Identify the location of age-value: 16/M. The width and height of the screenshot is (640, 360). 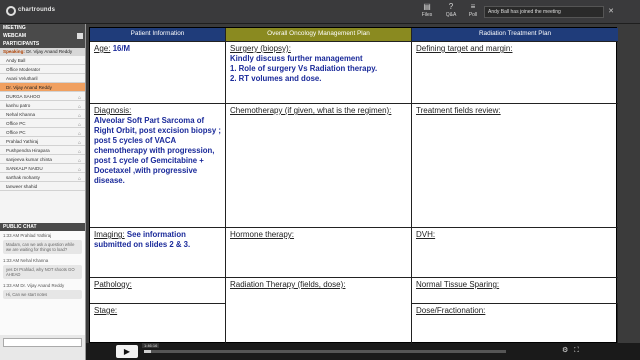
(121, 48).